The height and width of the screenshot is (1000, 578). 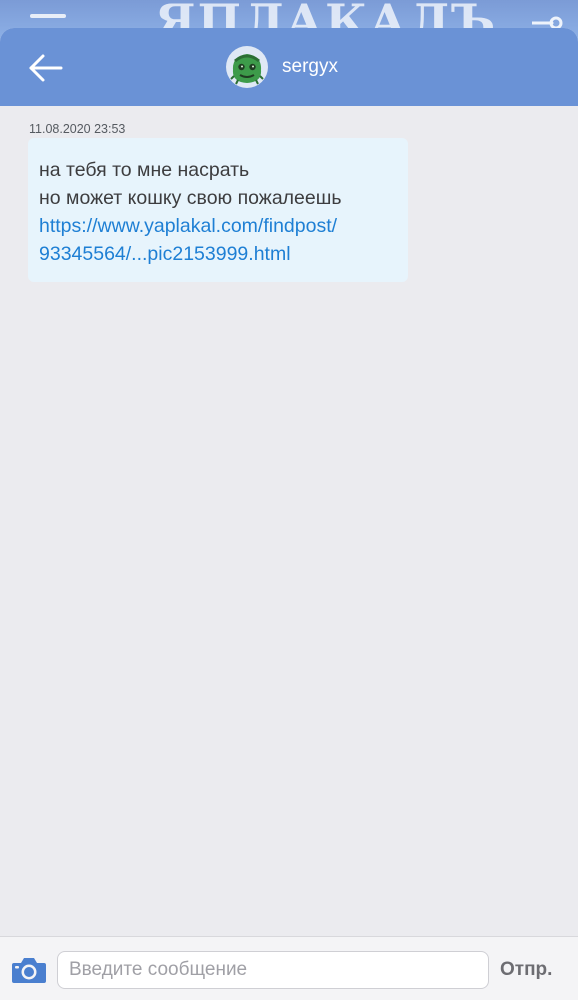 I want to click on hamburger-icon, so click(x=48, y=16).